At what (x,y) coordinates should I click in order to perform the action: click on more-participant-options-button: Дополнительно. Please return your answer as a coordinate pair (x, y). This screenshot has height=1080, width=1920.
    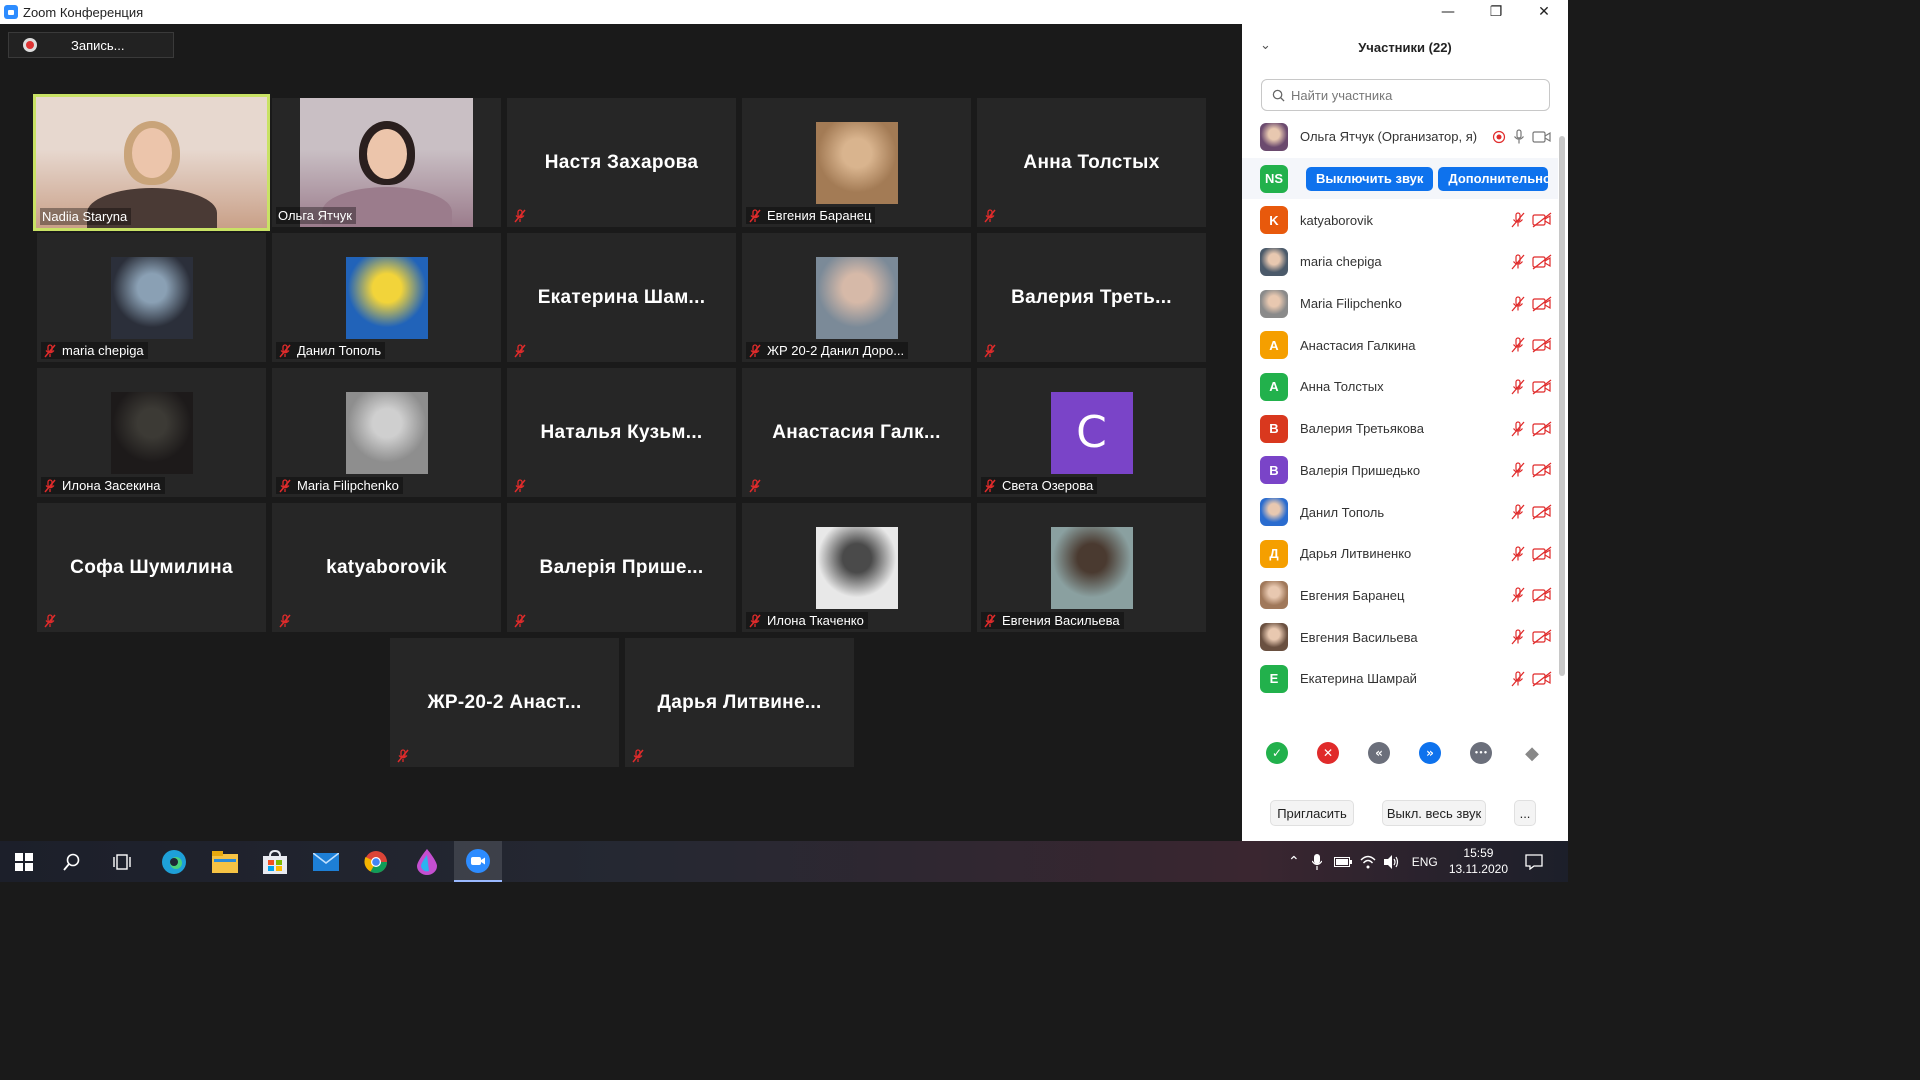
    Looking at the image, I should click on (1493, 178).